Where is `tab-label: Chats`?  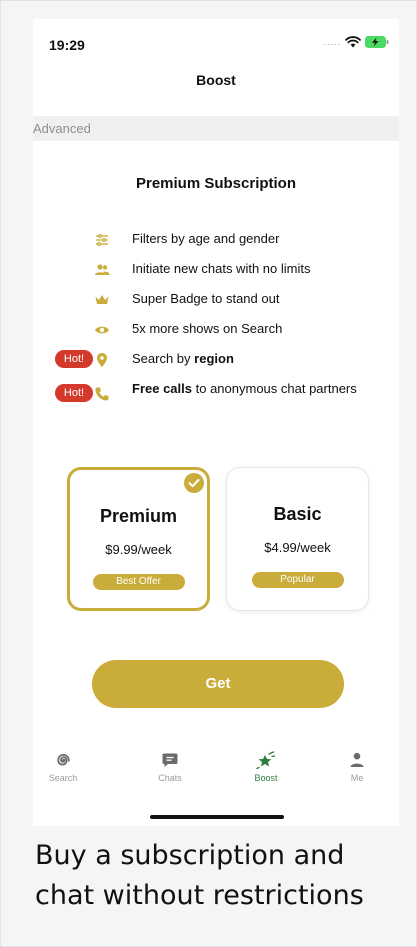
tab-label: Chats is located at coordinates (170, 778).